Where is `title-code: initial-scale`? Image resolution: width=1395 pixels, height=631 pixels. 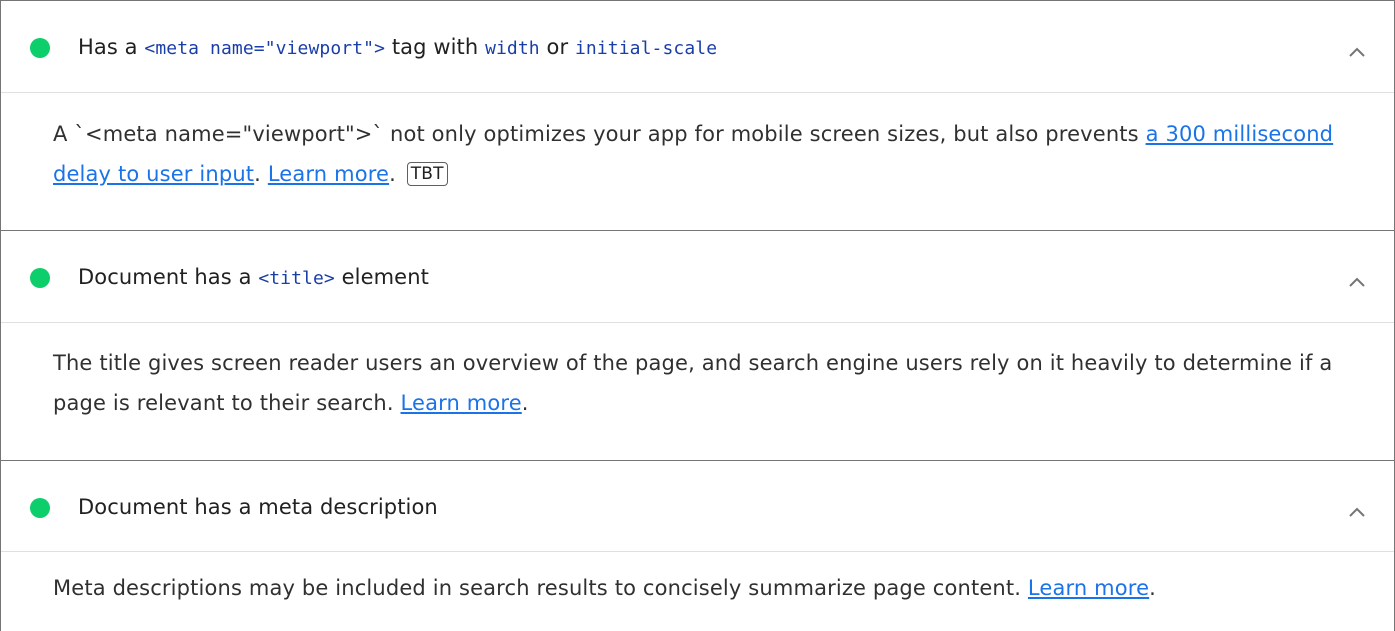
title-code: initial-scale is located at coordinates (646, 48).